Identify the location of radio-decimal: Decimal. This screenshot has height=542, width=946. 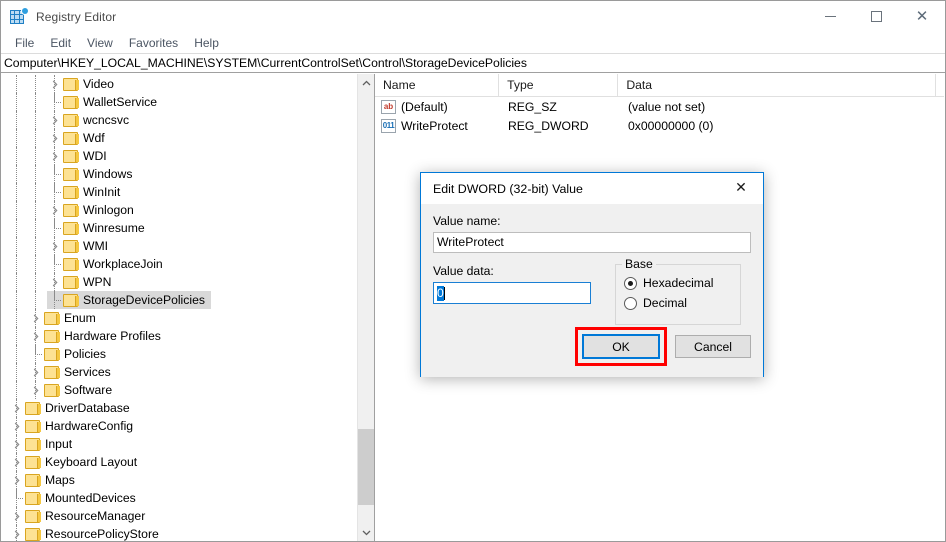
(678, 303).